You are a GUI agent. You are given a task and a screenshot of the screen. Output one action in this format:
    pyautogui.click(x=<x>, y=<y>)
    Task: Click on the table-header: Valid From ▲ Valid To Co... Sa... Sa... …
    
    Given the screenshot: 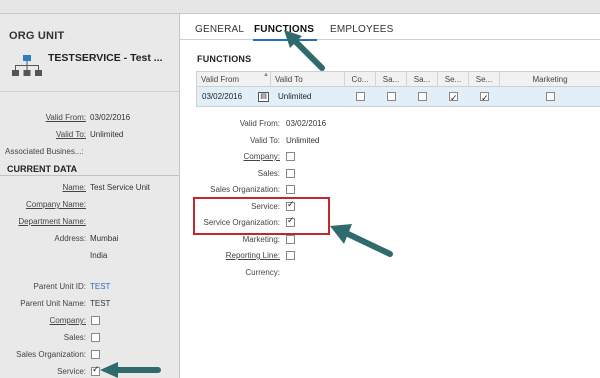 What is the action you would take?
    pyautogui.click(x=398, y=79)
    